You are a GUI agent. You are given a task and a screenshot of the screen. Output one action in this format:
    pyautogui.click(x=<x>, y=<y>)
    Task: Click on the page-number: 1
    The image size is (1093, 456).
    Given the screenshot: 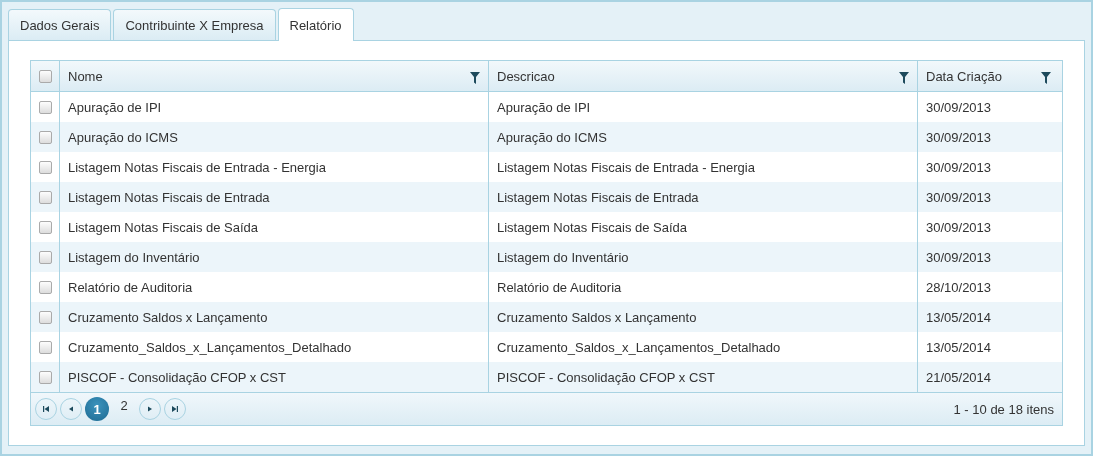 What is the action you would take?
    pyautogui.click(x=97, y=409)
    